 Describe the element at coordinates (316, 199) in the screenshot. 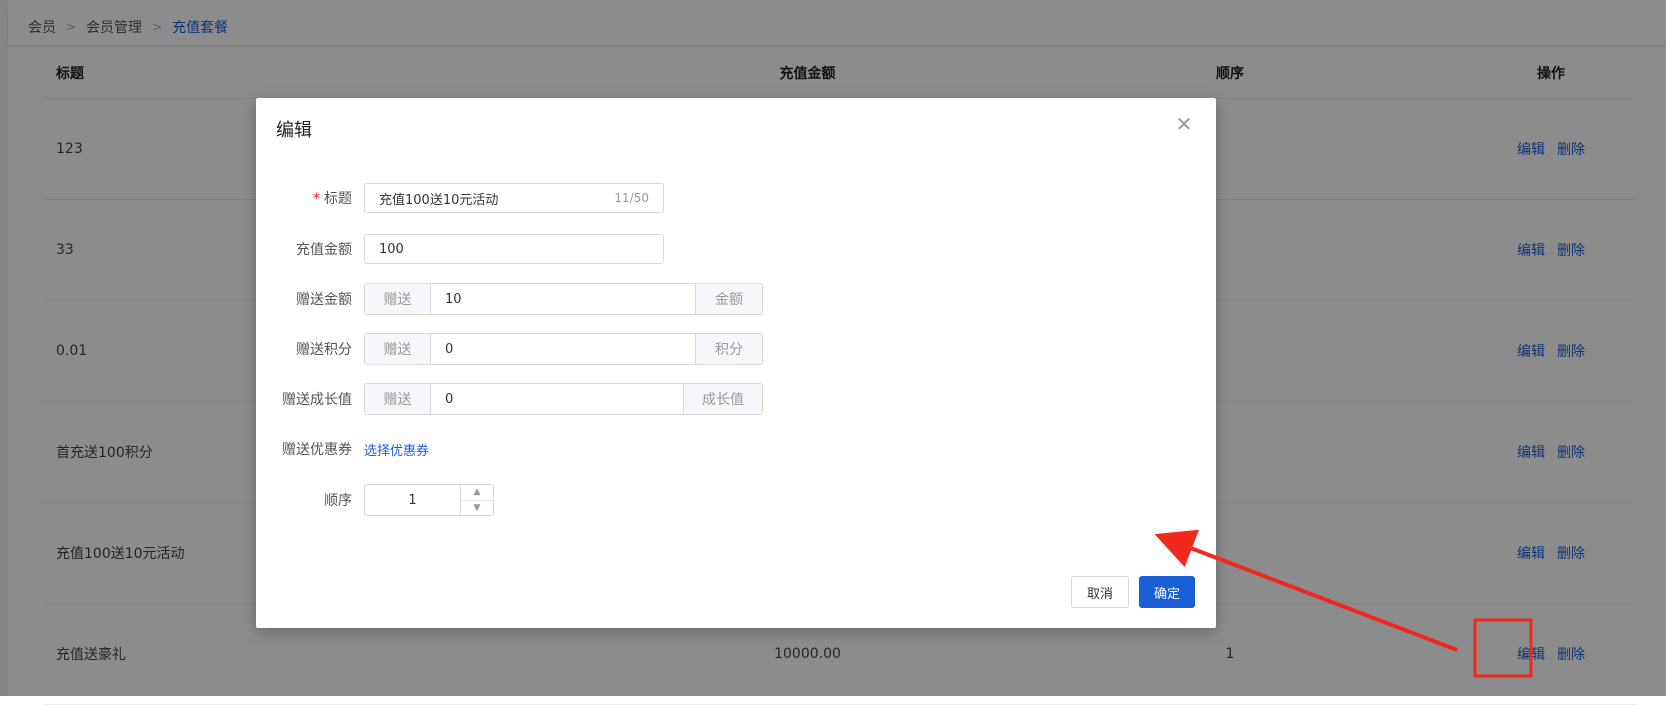

I see `required-mark: *` at that location.